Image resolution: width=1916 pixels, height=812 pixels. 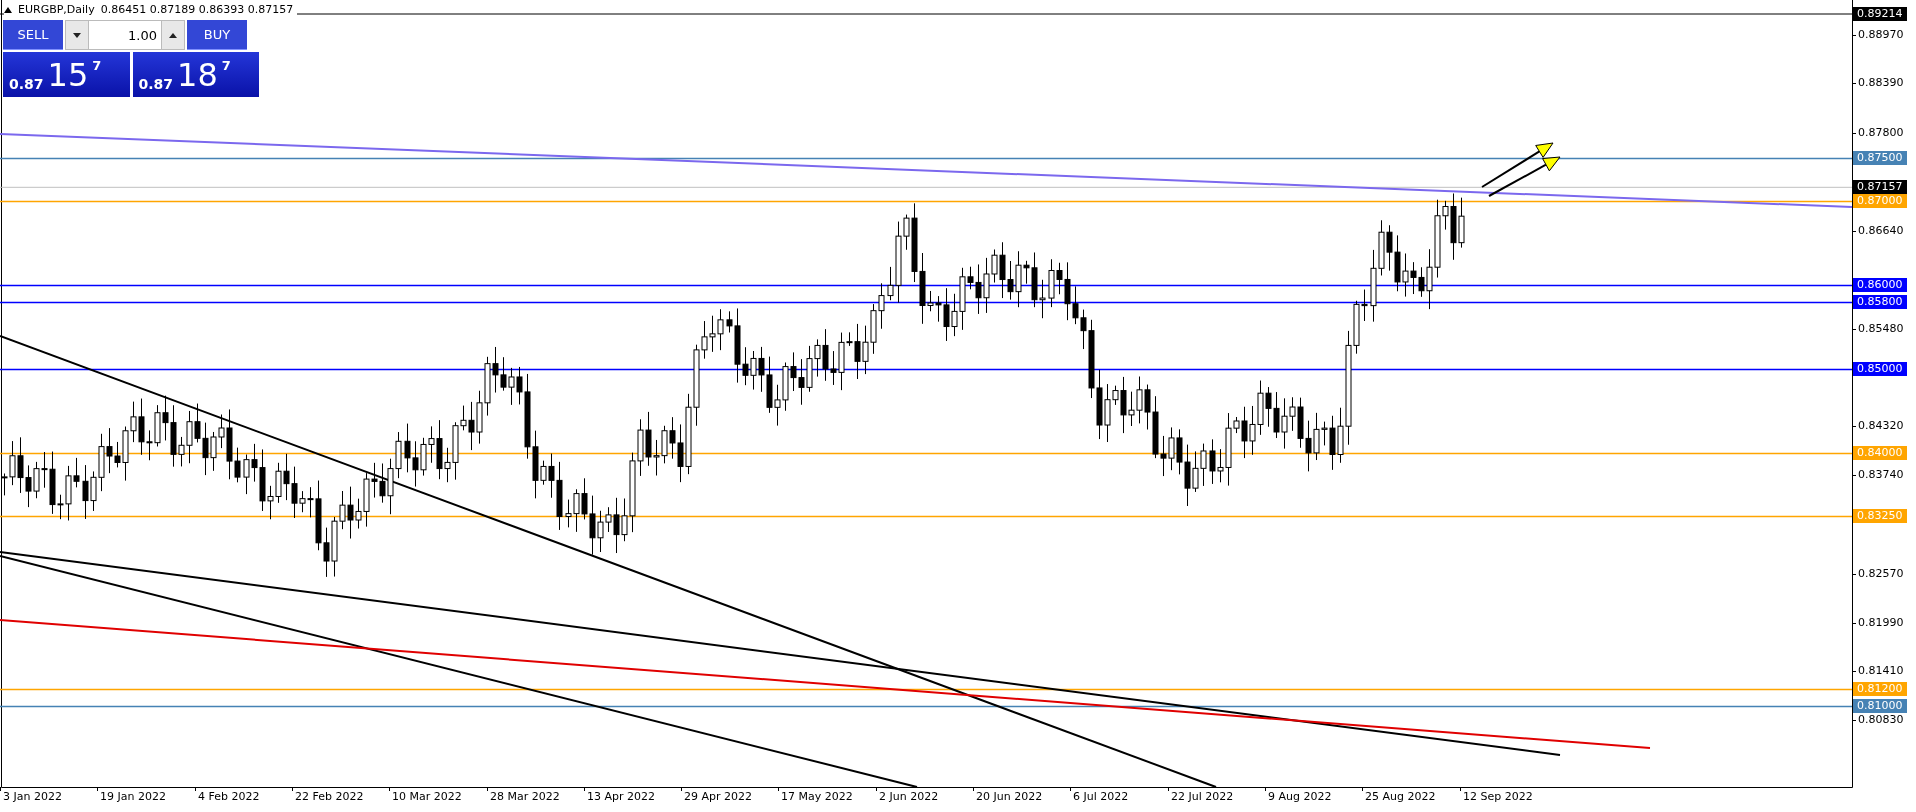 I want to click on level-price-tag: 0.81000, so click(x=1880, y=706).